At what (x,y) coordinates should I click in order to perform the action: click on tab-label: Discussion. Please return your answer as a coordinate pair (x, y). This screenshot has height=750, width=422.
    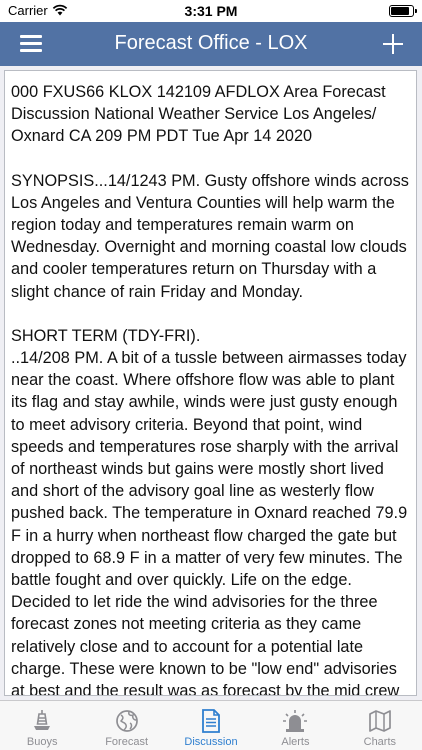
    Looking at the image, I should click on (211, 742).